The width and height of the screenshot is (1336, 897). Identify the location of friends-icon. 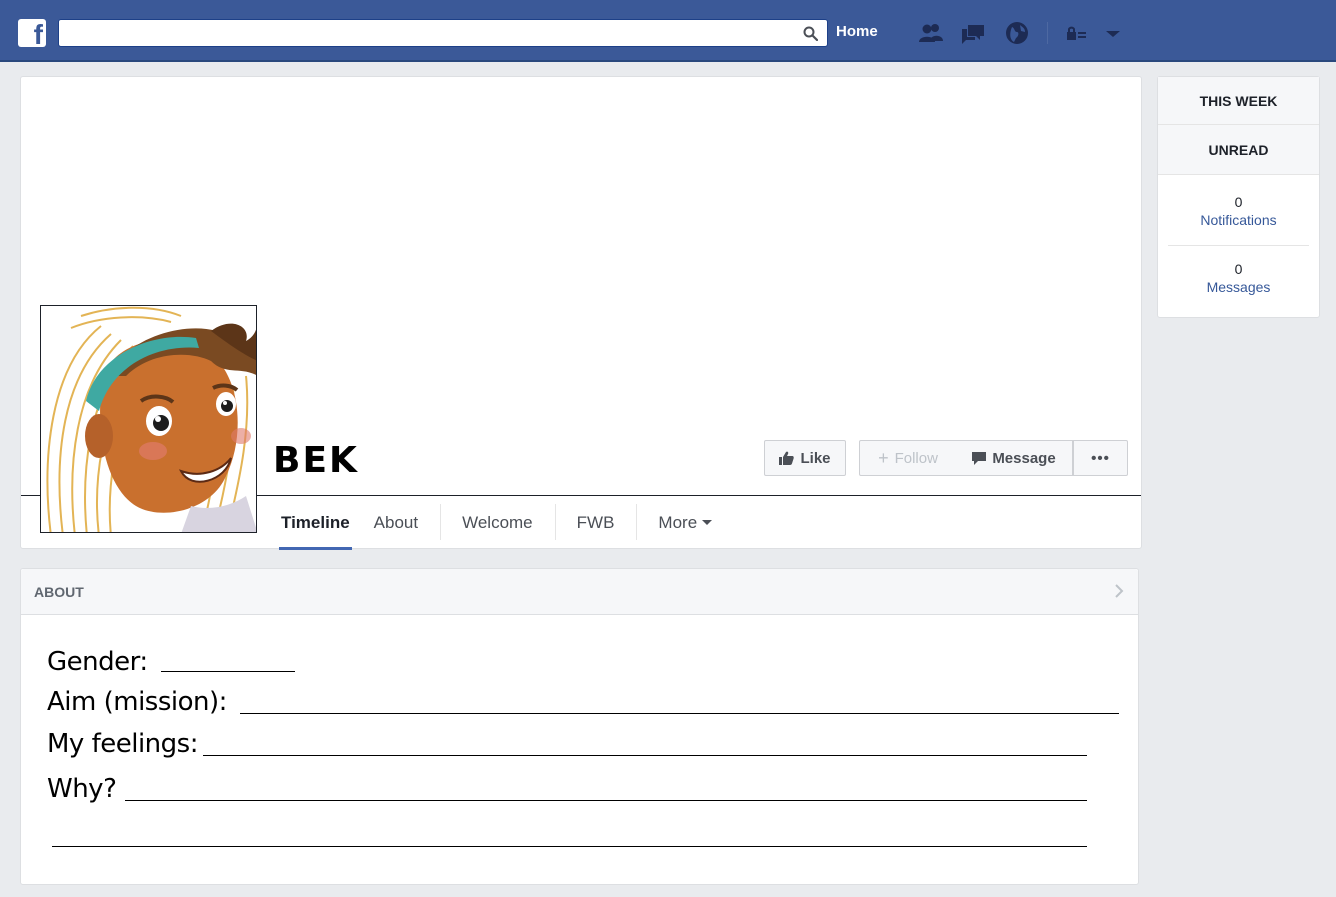
(931, 33).